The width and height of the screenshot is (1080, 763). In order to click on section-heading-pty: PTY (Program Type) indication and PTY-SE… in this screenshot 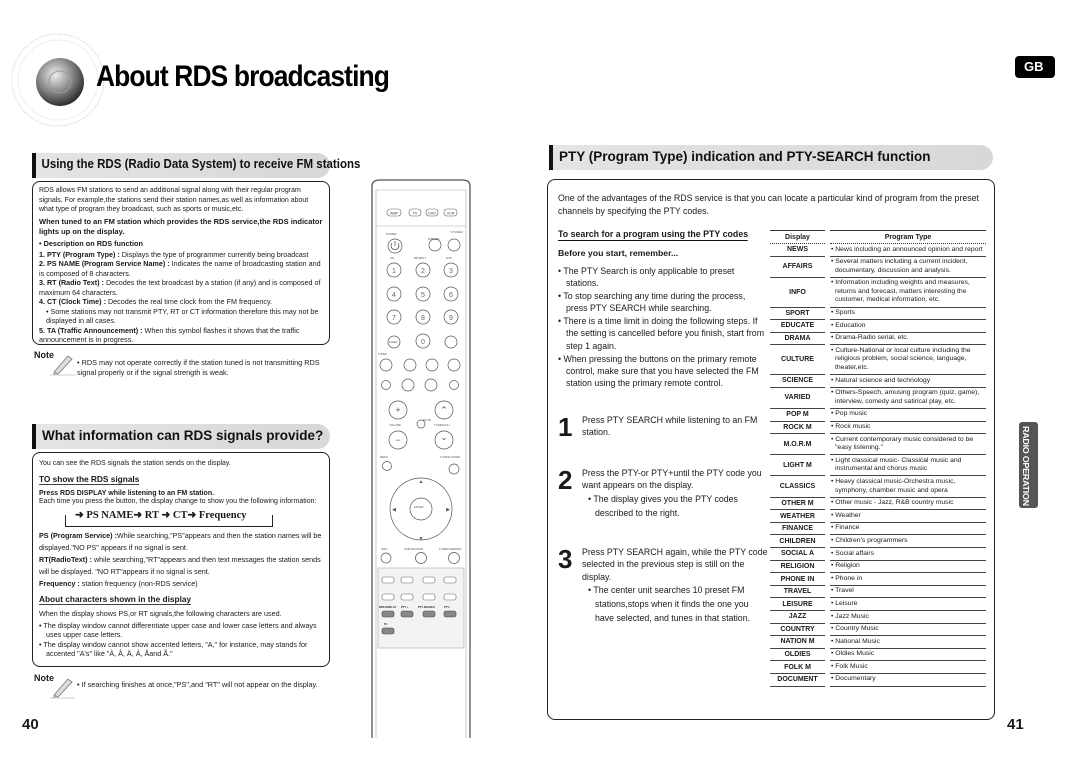, I will do `click(771, 157)`.